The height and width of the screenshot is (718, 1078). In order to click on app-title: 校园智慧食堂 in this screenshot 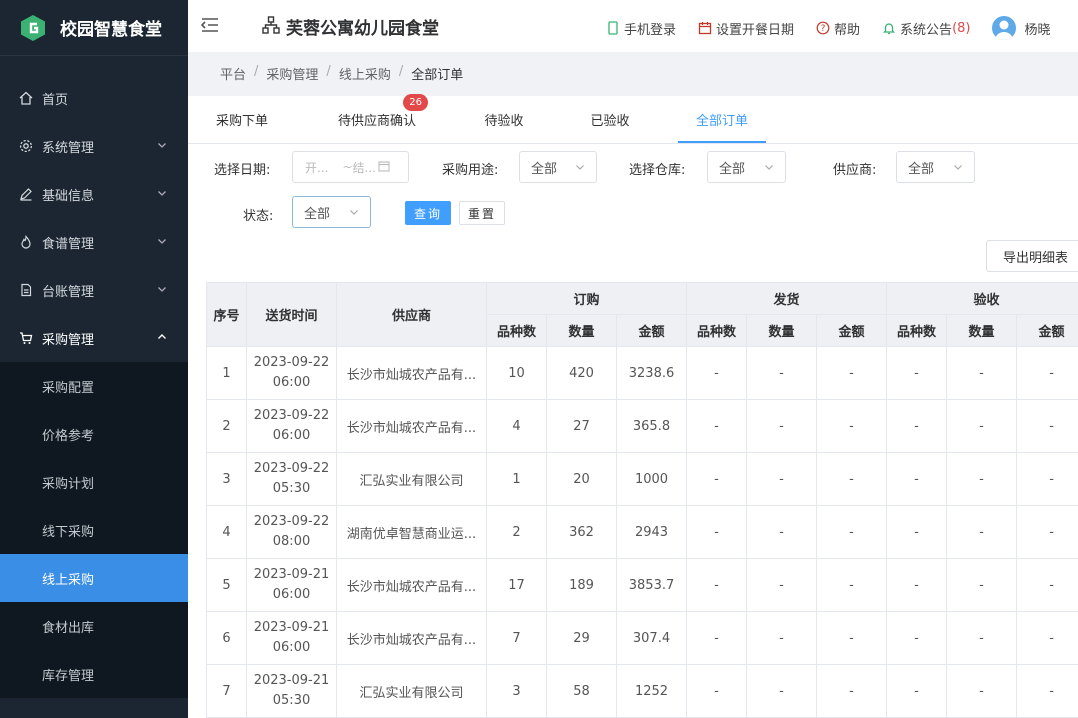, I will do `click(111, 30)`.